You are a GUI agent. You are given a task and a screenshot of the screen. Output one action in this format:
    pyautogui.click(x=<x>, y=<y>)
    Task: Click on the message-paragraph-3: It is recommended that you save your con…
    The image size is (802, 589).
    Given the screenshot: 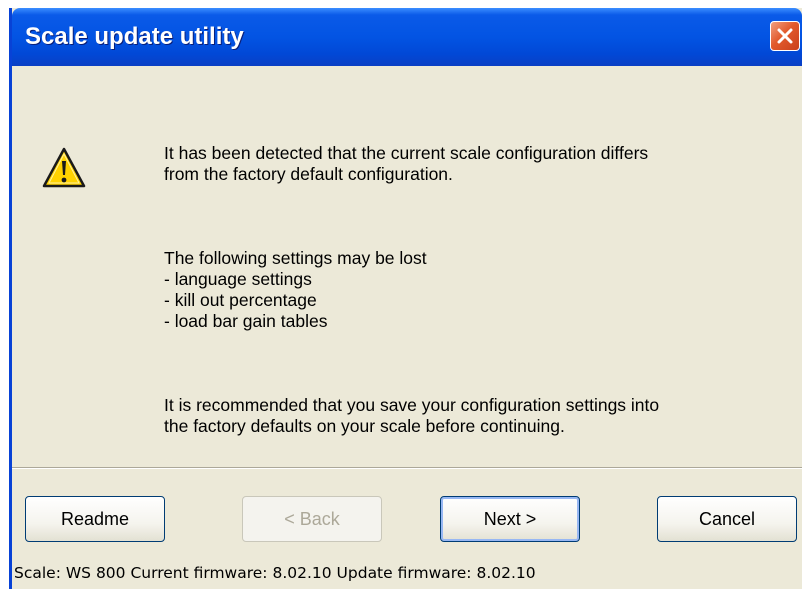 What is the action you would take?
    pyautogui.click(x=412, y=415)
    